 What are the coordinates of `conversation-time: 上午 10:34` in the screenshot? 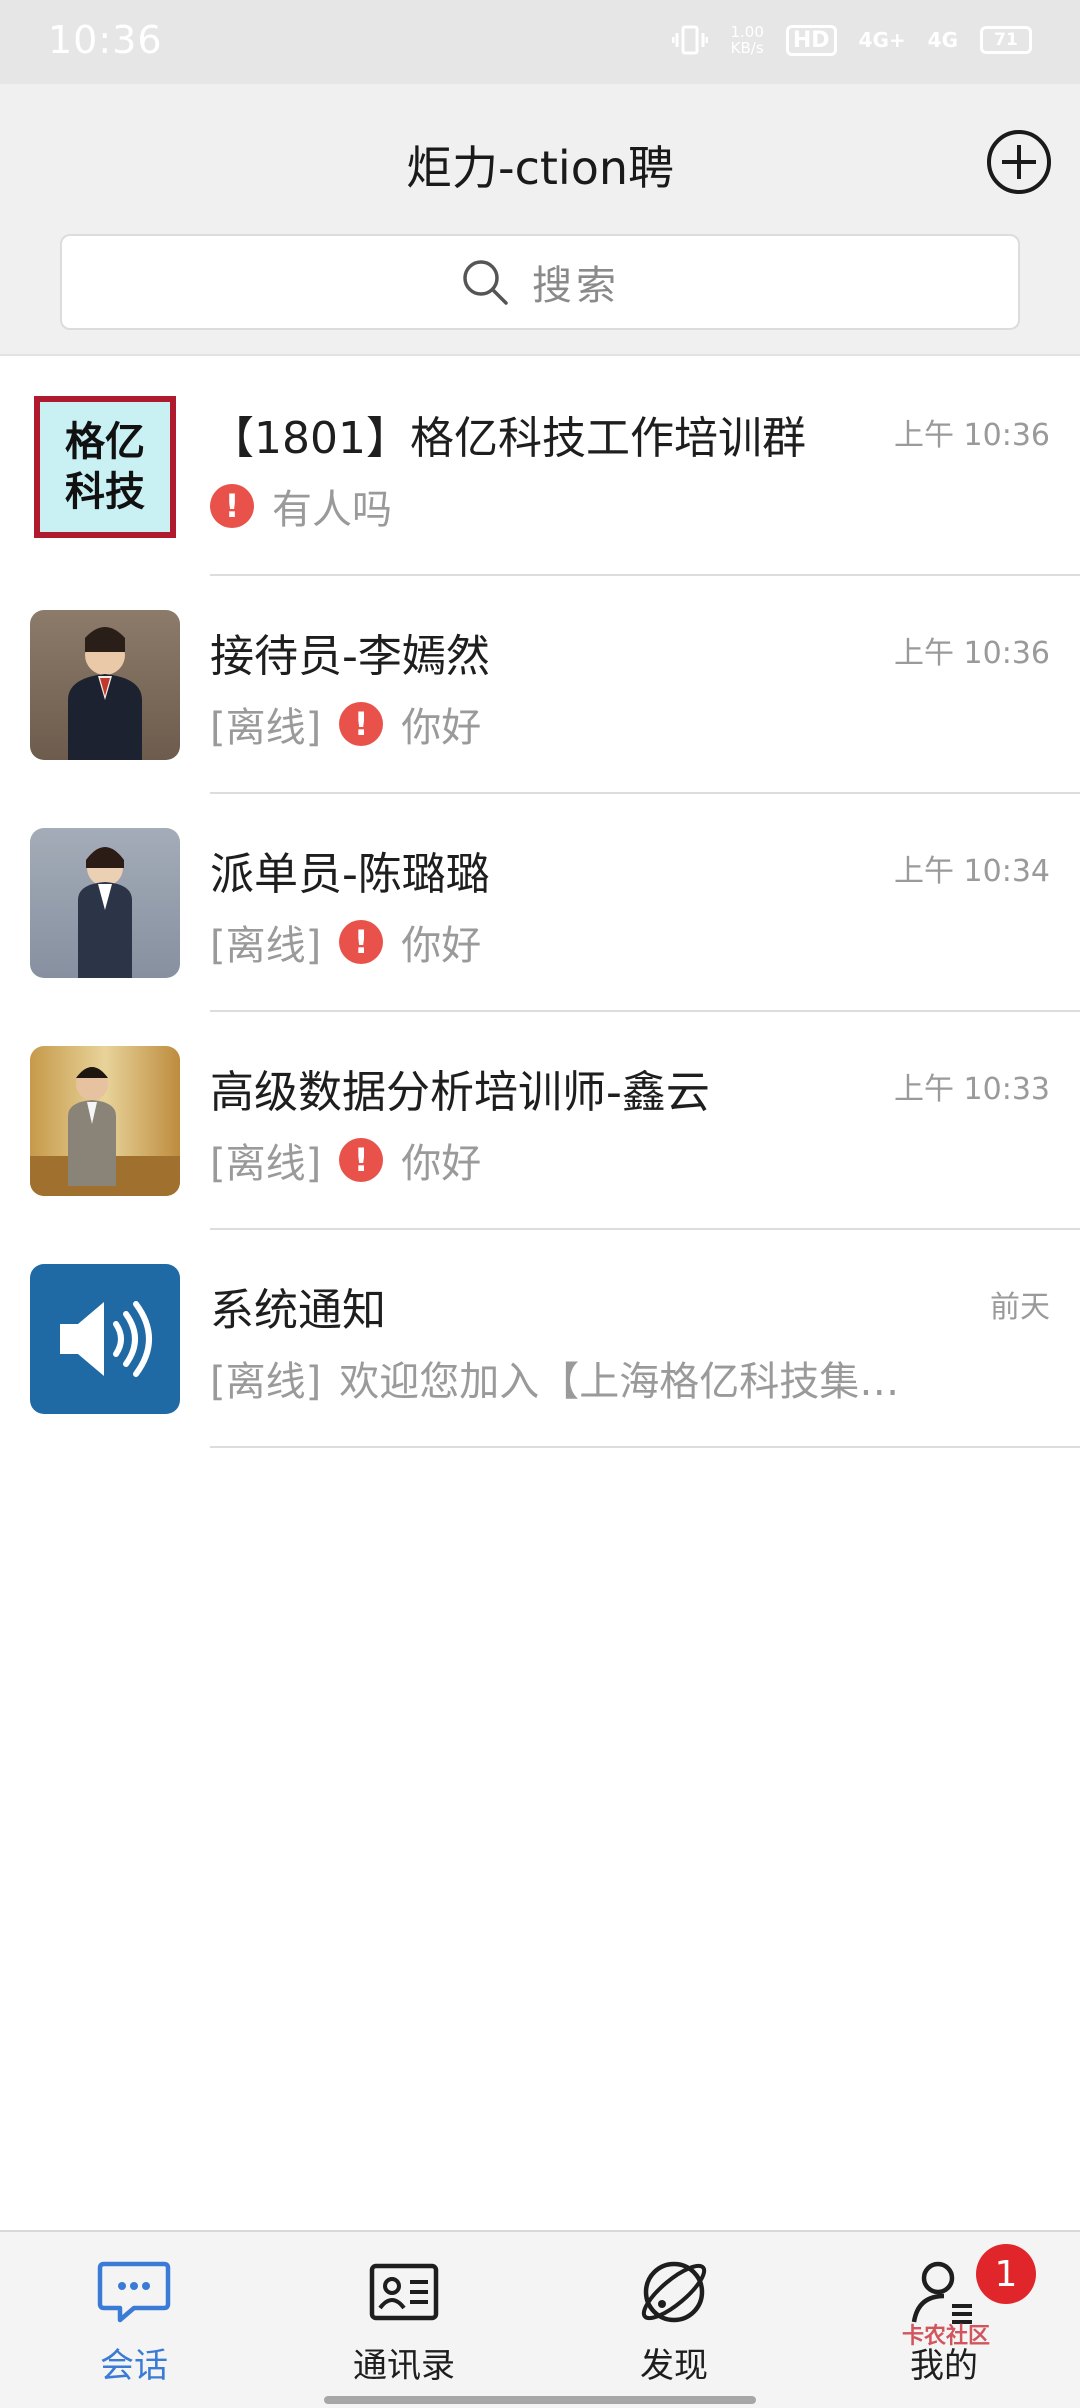 It's located at (972, 871).